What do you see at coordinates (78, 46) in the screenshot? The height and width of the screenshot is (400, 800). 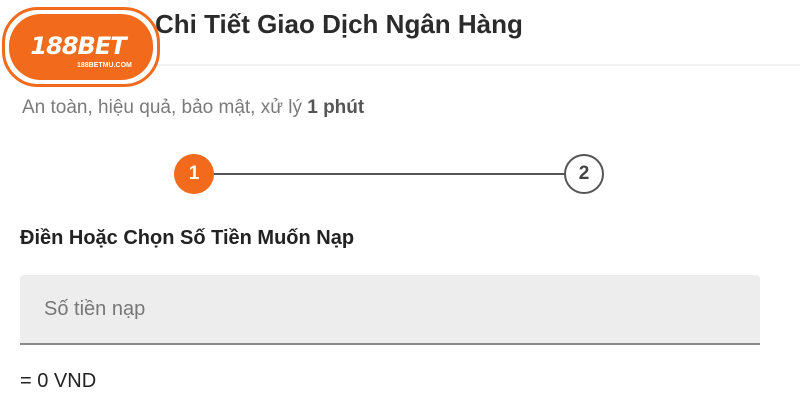 I see `logo-text: 188BET` at bounding box center [78, 46].